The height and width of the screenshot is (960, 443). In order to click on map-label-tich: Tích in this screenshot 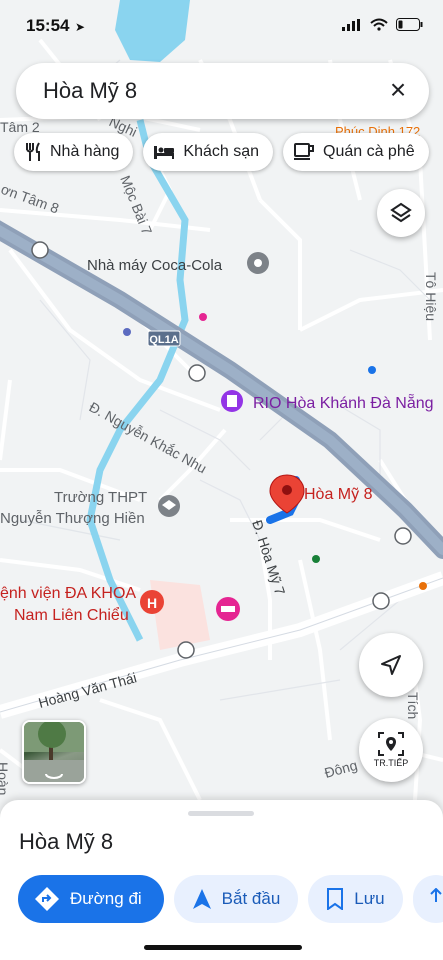, I will do `click(413, 705)`.